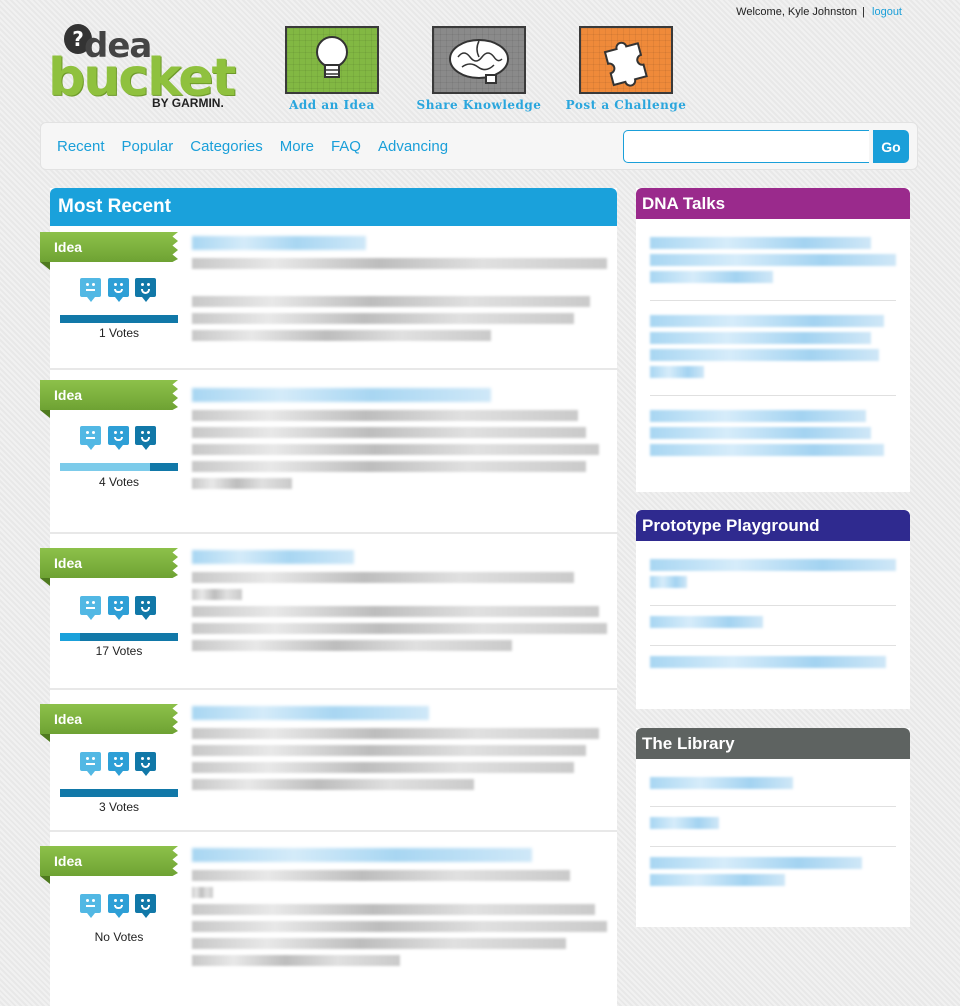  Describe the element at coordinates (773, 203) in the screenshot. I see `dna-talks-title: DNA Talks` at that location.